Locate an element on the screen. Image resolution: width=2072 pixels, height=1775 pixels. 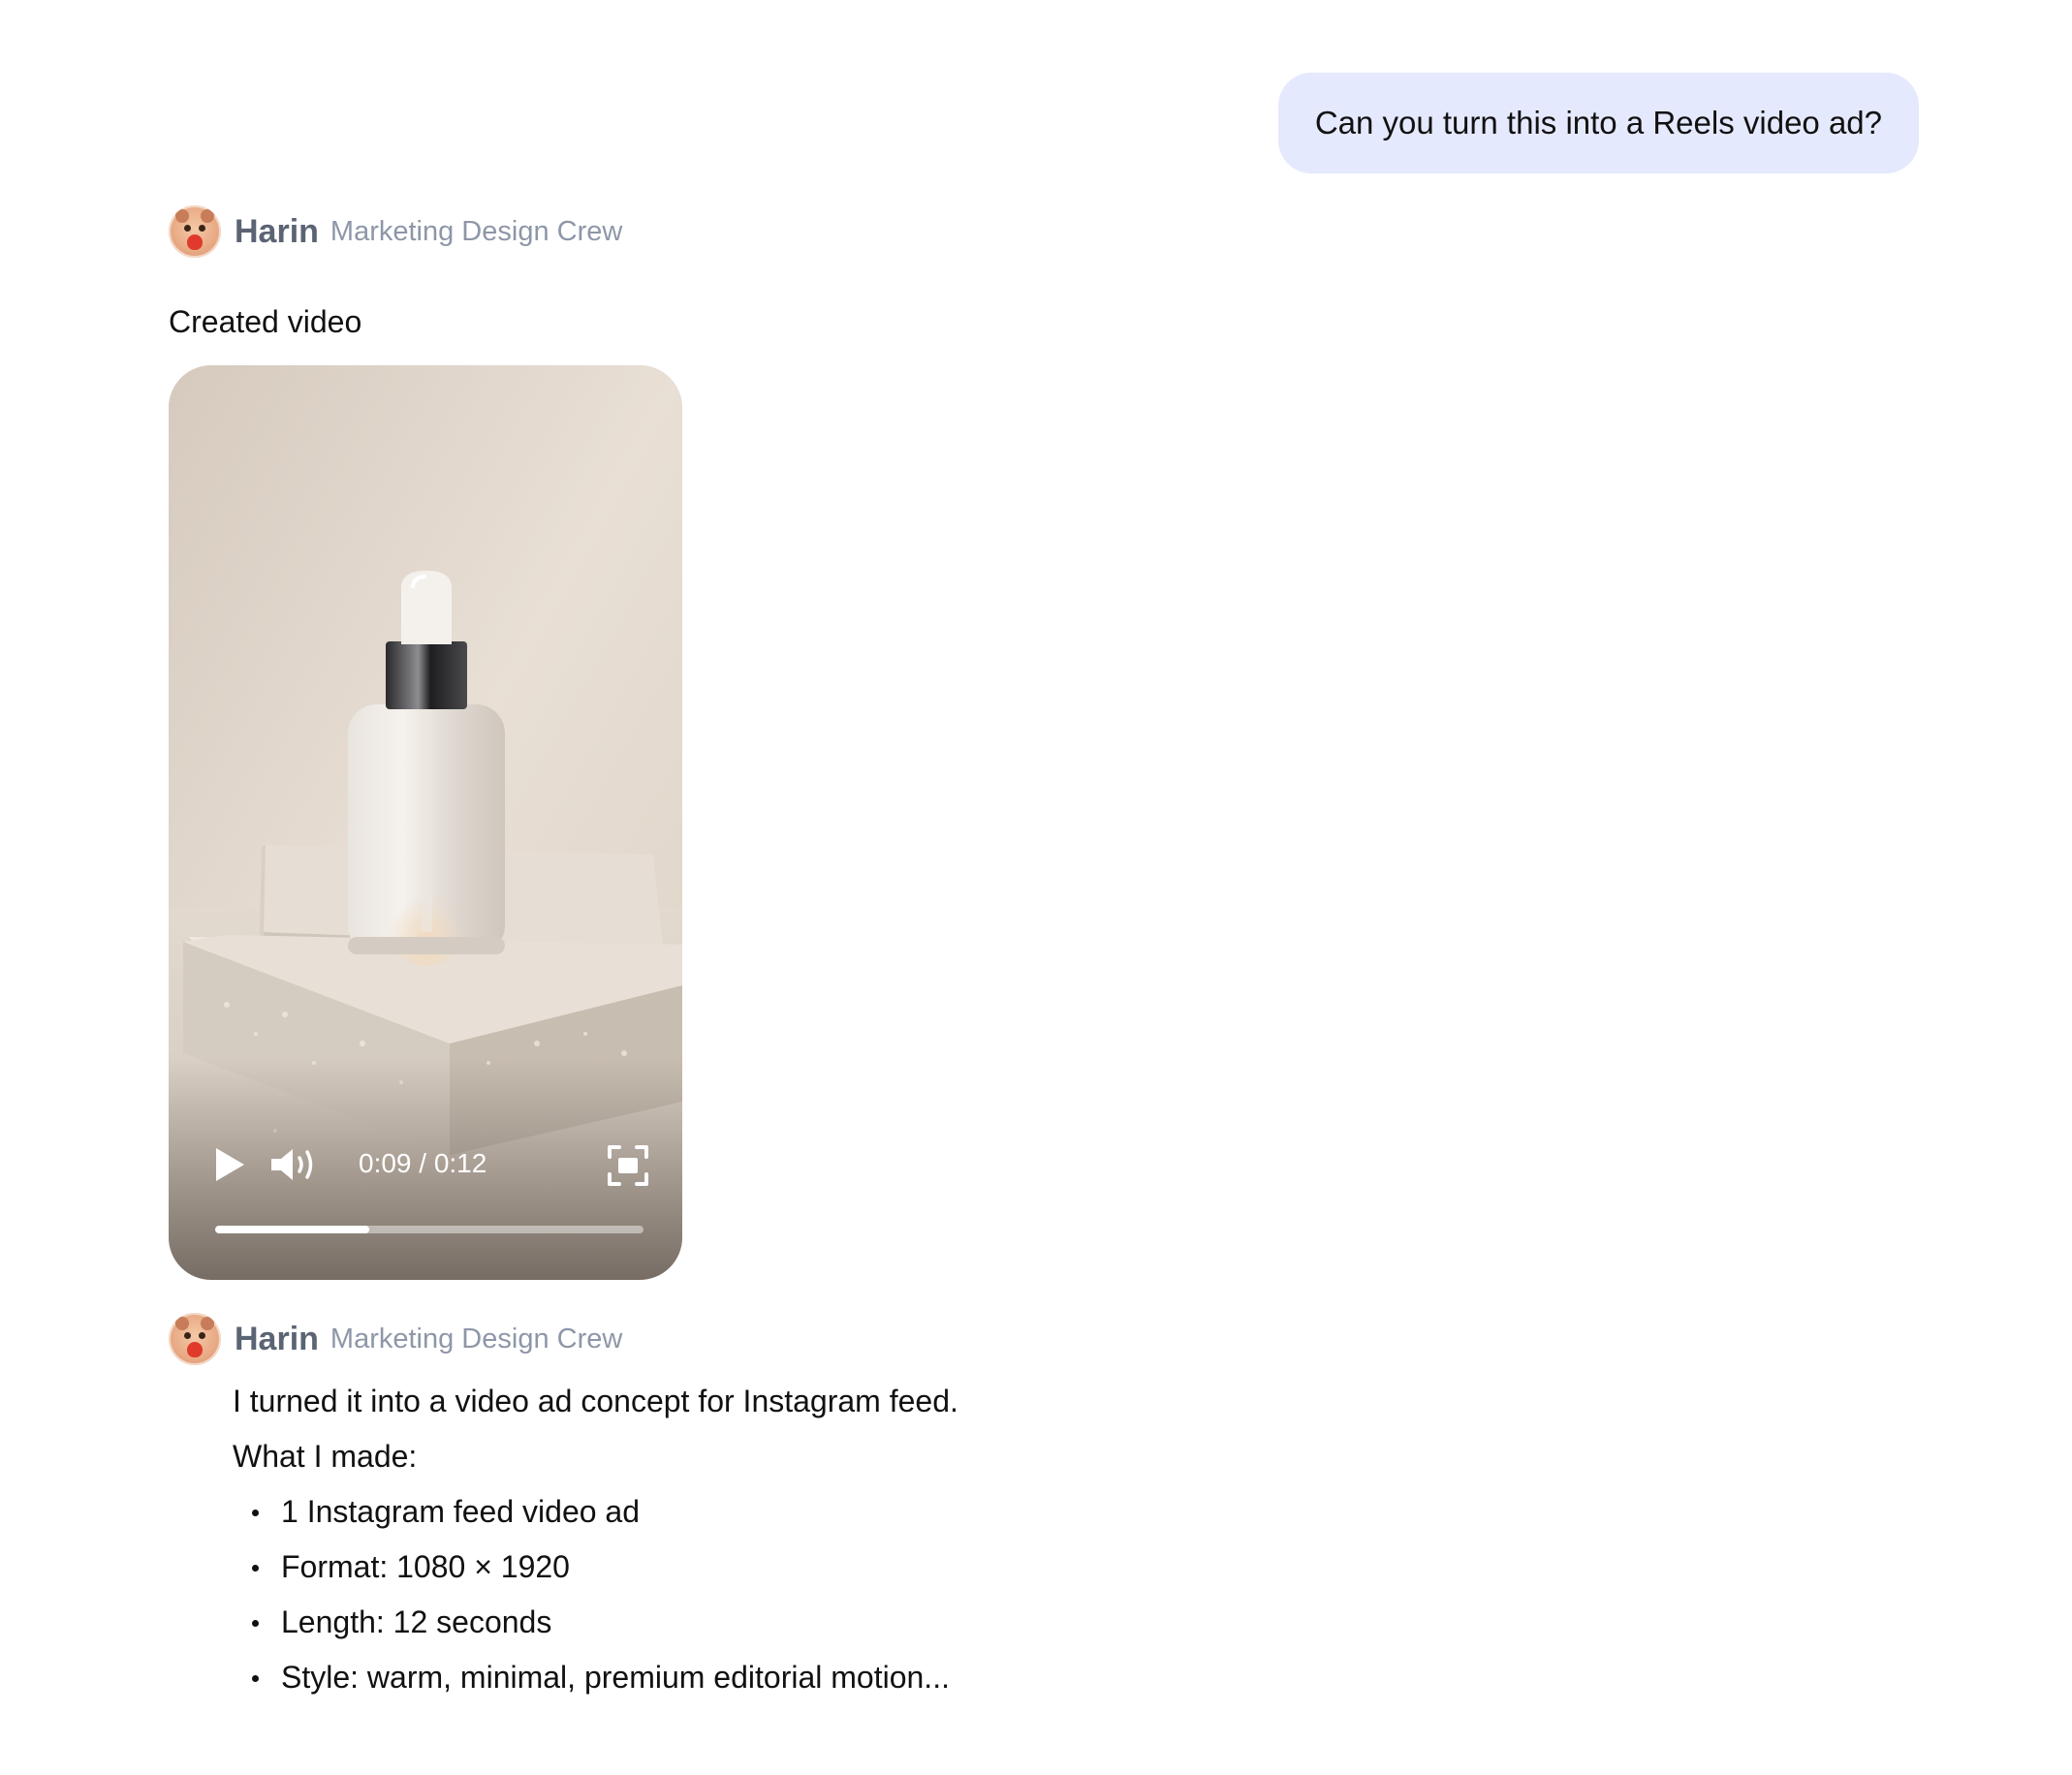
user-message-text: Can you turn this into a Reels video ad? is located at coordinates (1598, 122).